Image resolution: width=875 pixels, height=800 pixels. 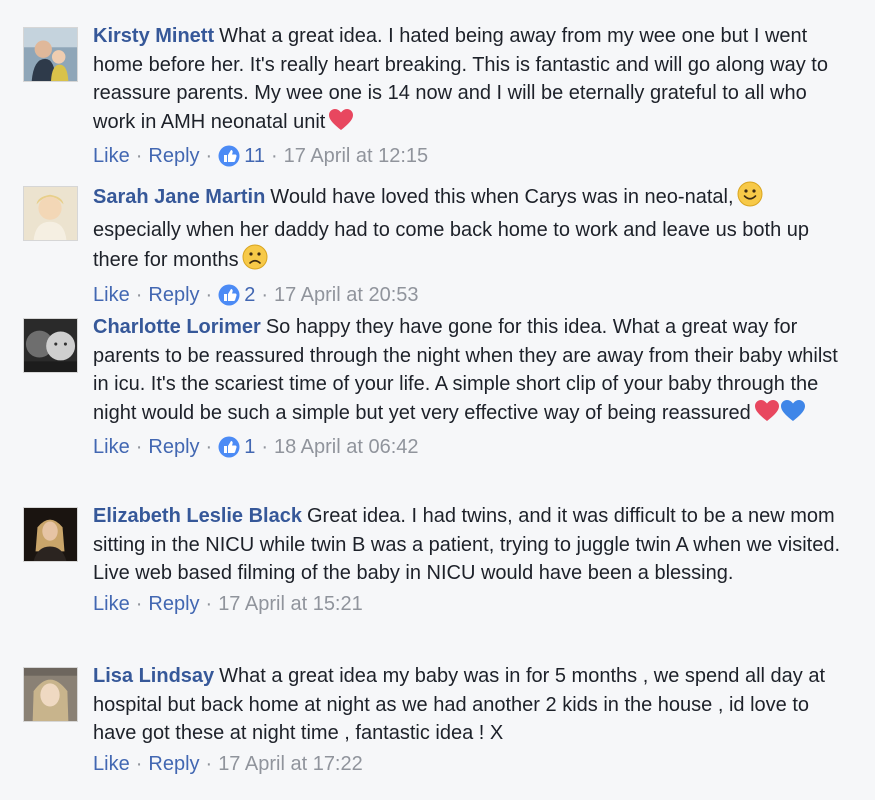 I want to click on smiley-face-icon, so click(x=750, y=198).